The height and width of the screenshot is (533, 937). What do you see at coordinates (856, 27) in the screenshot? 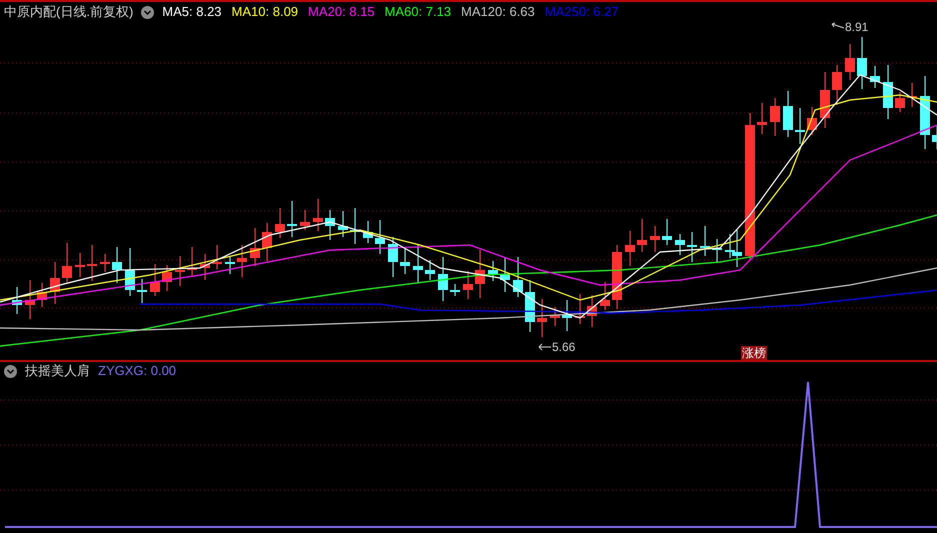
I see `high-price-label: 8.91` at bounding box center [856, 27].